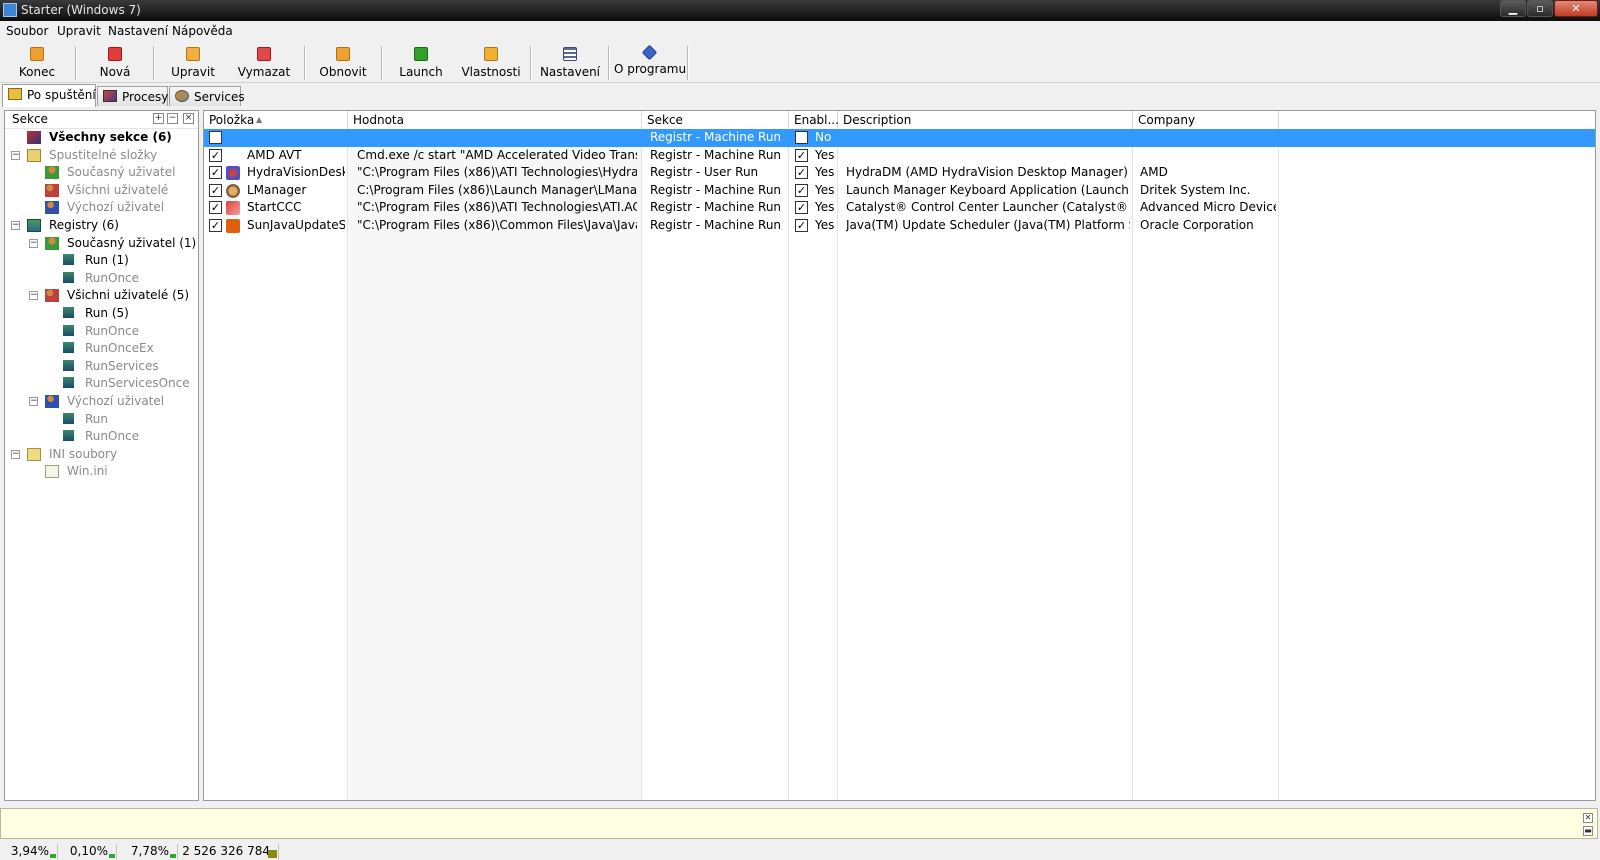 The width and height of the screenshot is (1600, 860). What do you see at coordinates (207, 96) in the screenshot?
I see `tab-services: Services` at bounding box center [207, 96].